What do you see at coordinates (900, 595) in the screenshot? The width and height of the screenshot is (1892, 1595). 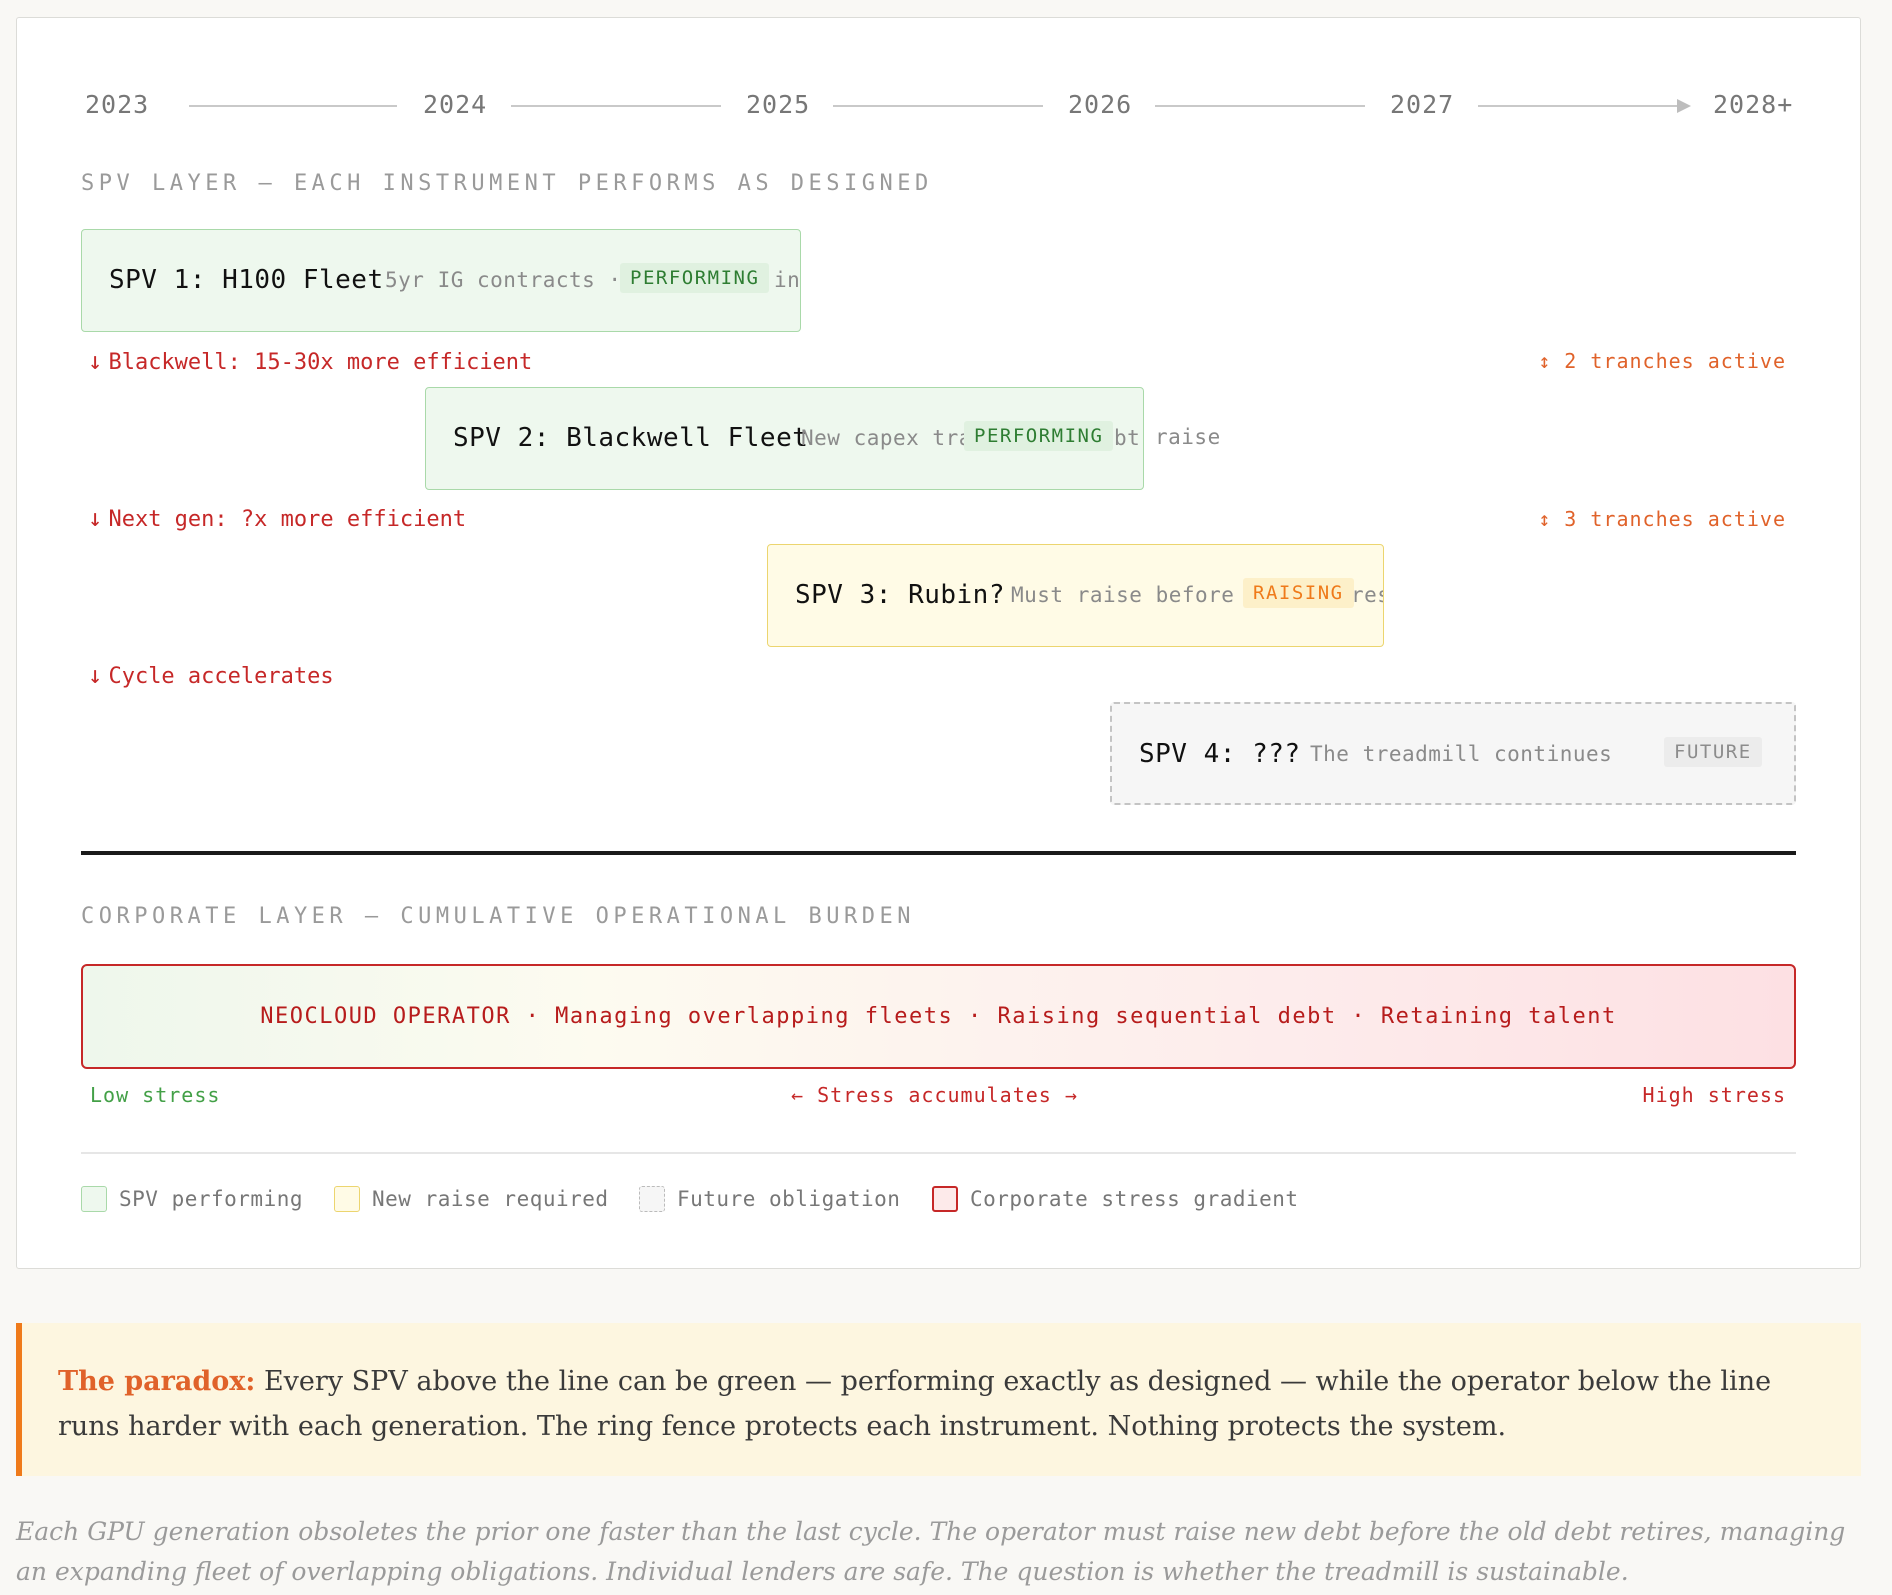 I see `spv-title: SPV 3: Rubin?` at bounding box center [900, 595].